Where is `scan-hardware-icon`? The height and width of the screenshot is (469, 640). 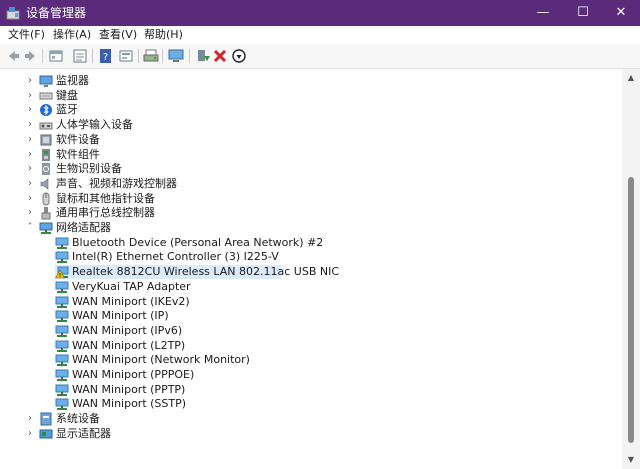 scan-hardware-icon is located at coordinates (176, 55).